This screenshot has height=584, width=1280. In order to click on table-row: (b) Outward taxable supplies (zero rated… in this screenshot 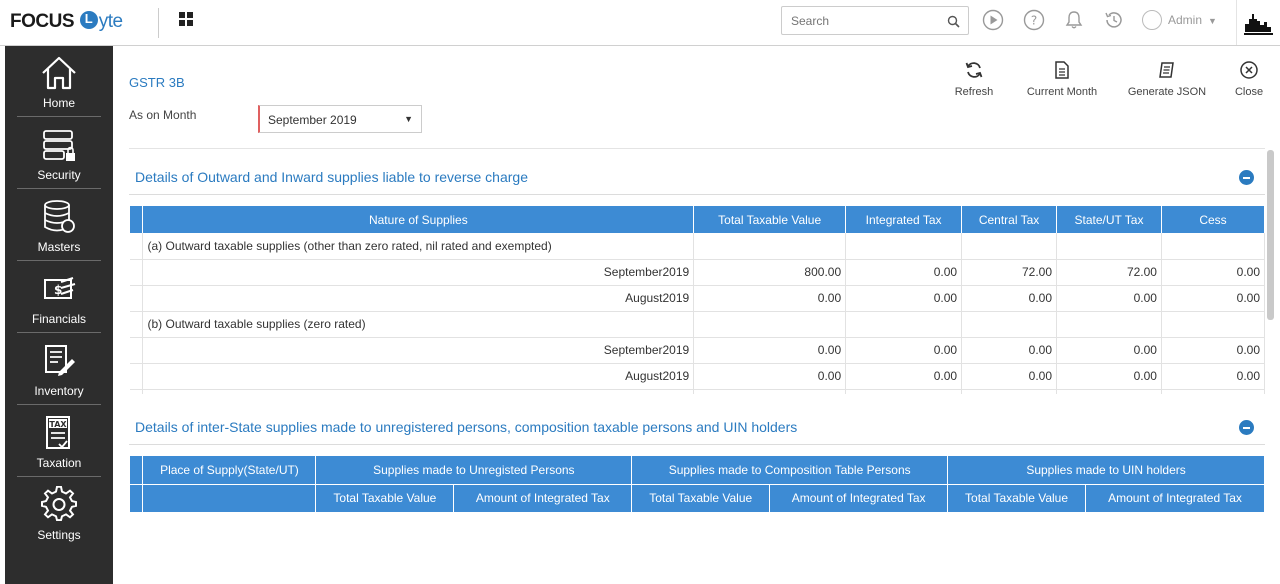, I will do `click(697, 324)`.